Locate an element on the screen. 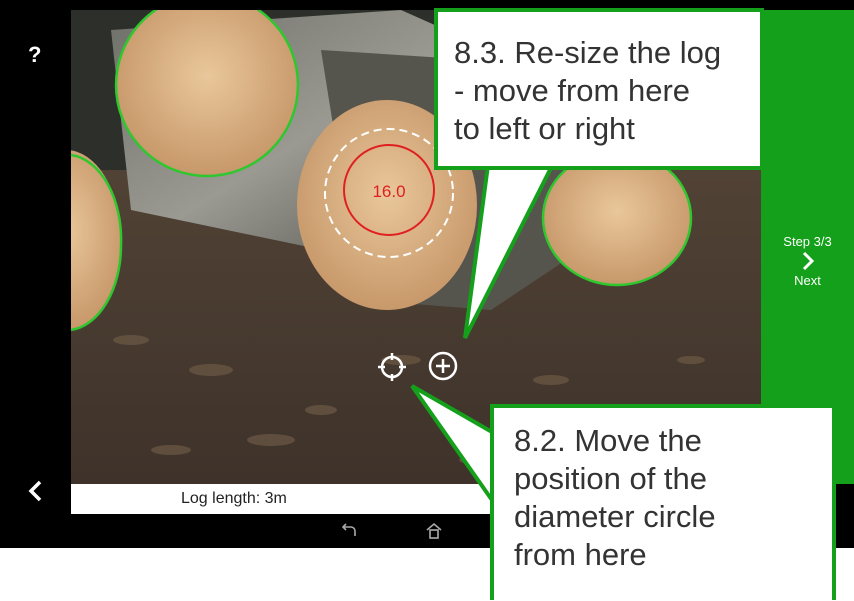 Image resolution: width=854 pixels, height=601 pixels. callout-resize-pointer is located at coordinates (513, 243).